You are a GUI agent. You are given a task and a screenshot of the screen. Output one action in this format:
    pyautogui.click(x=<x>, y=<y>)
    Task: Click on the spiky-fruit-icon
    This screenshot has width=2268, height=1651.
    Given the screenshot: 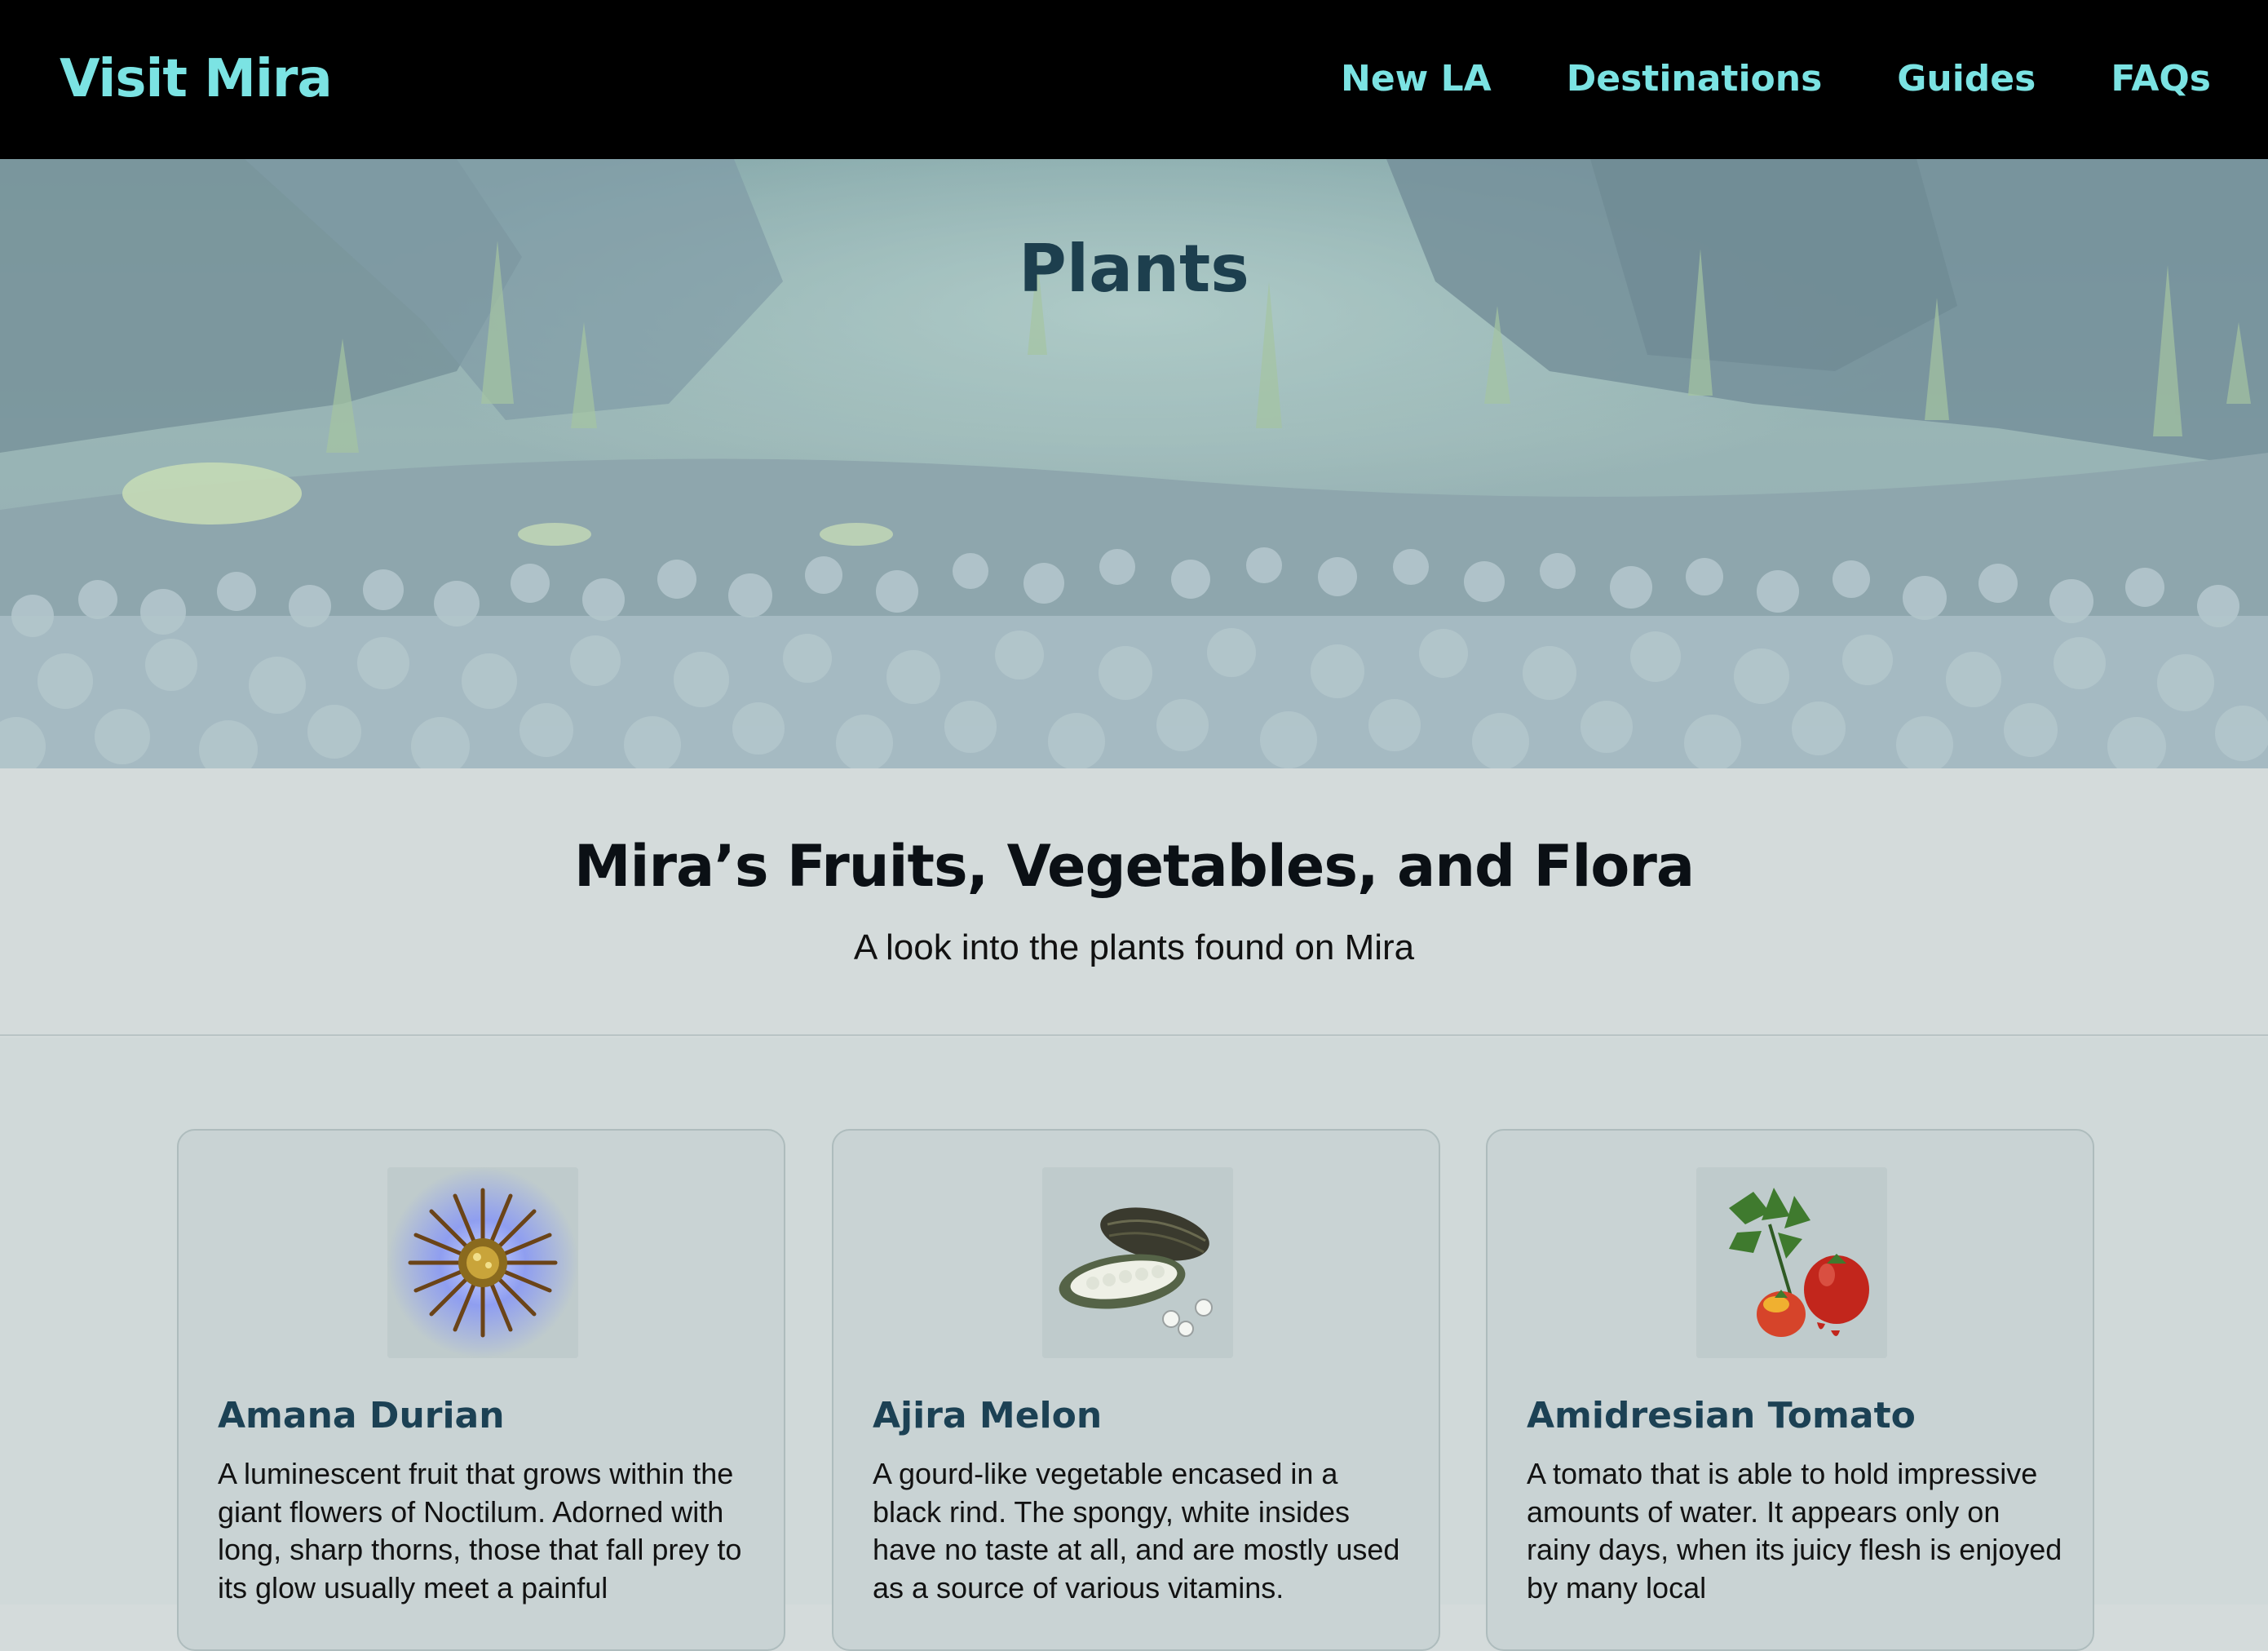 What is the action you would take?
    pyautogui.click(x=482, y=1262)
    